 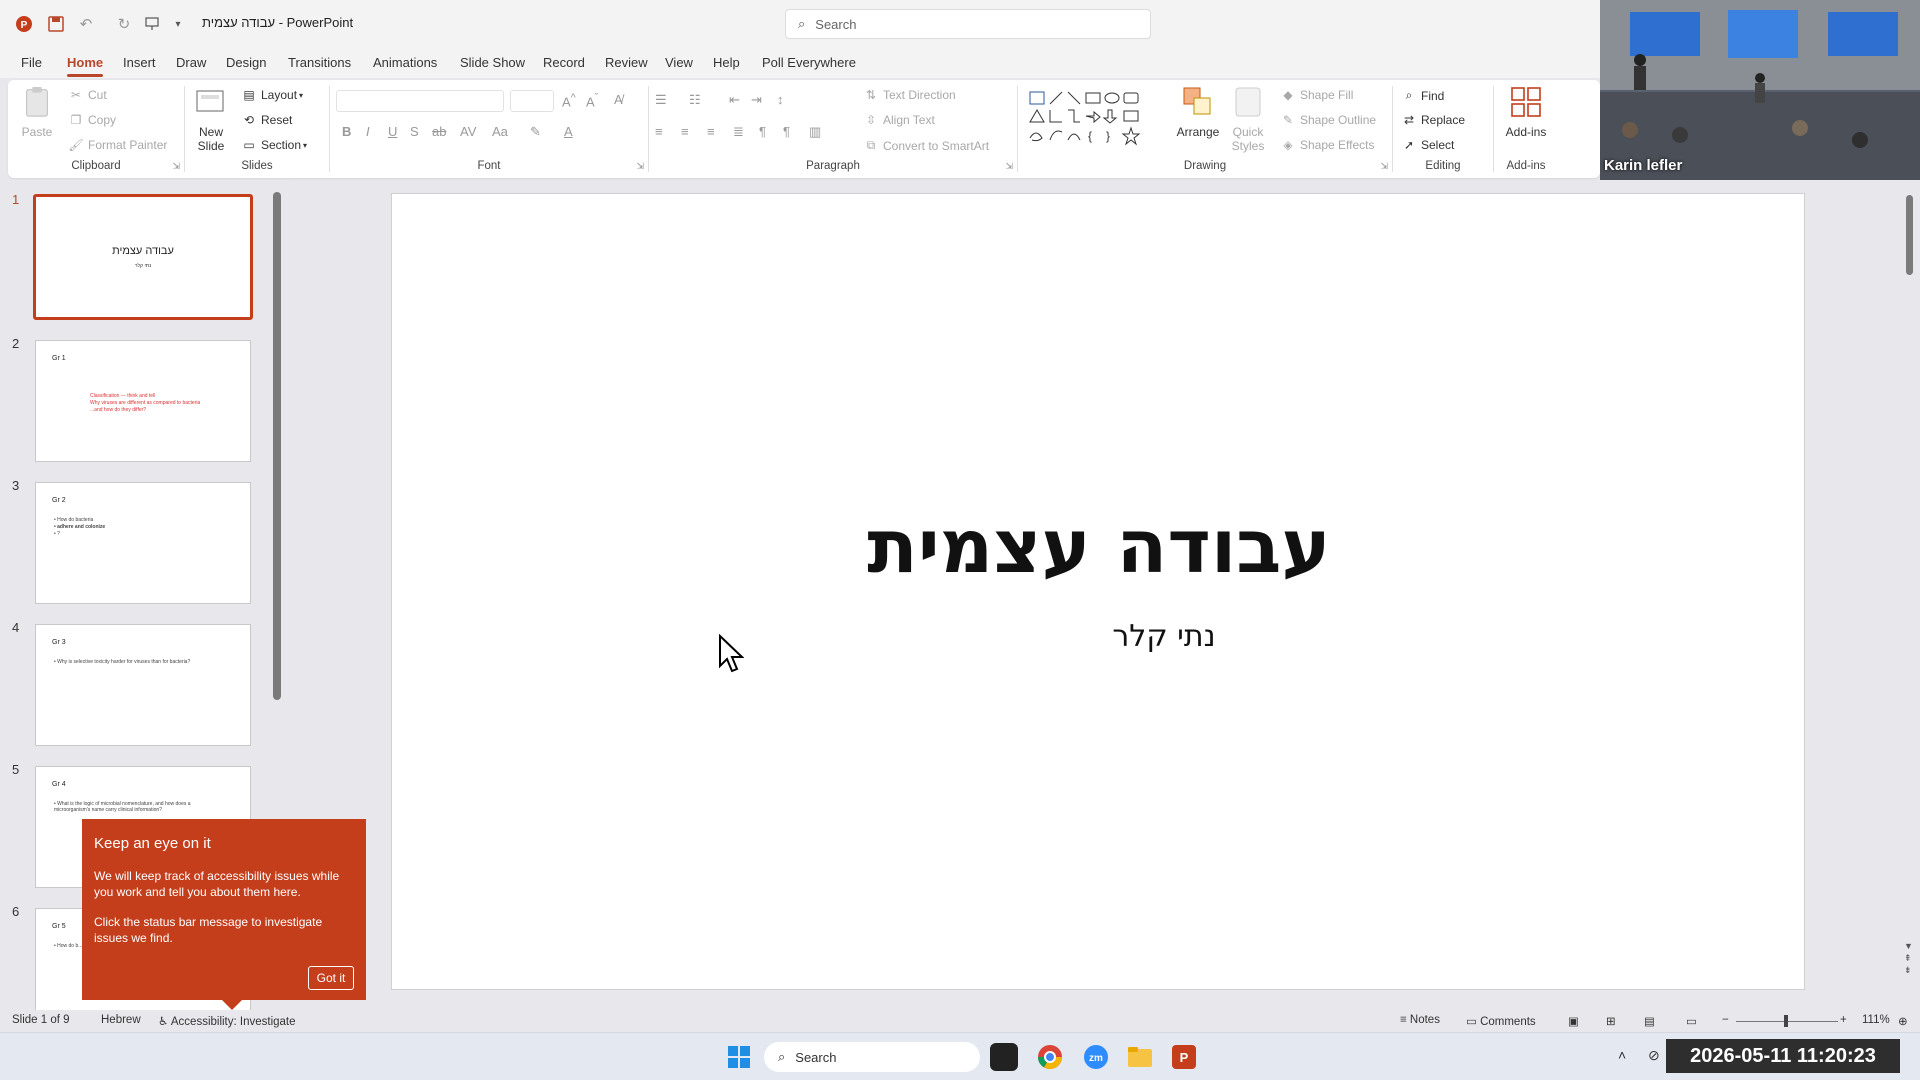 I want to click on slide-title: עבודה עצמית, so click(x=1099, y=547).